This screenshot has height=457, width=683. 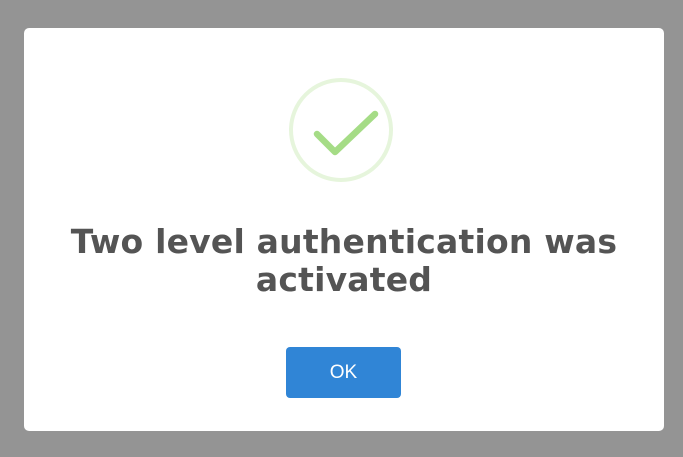 What do you see at coordinates (344, 260) in the screenshot?
I see `dialog-title: Two level authentication was activated` at bounding box center [344, 260].